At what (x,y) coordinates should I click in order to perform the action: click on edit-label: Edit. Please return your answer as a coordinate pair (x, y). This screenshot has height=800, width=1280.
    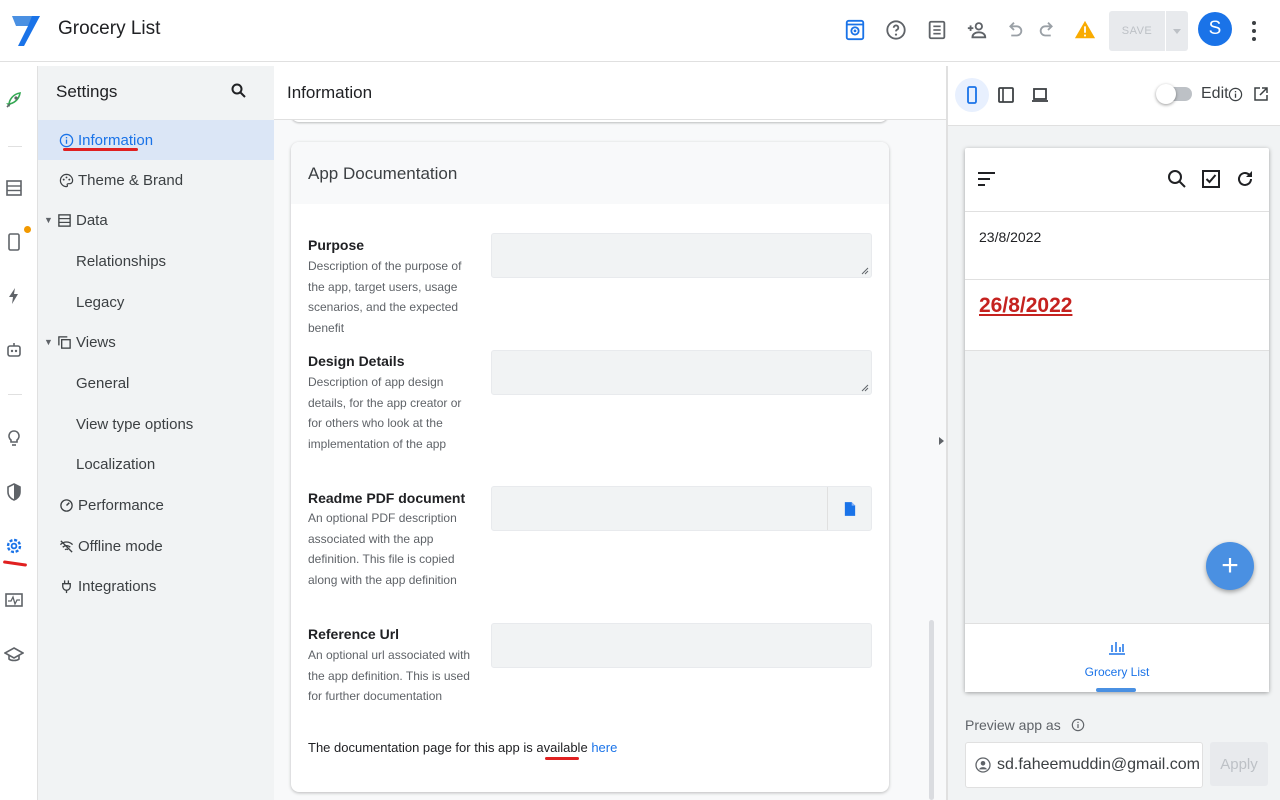
    Looking at the image, I should click on (1215, 93).